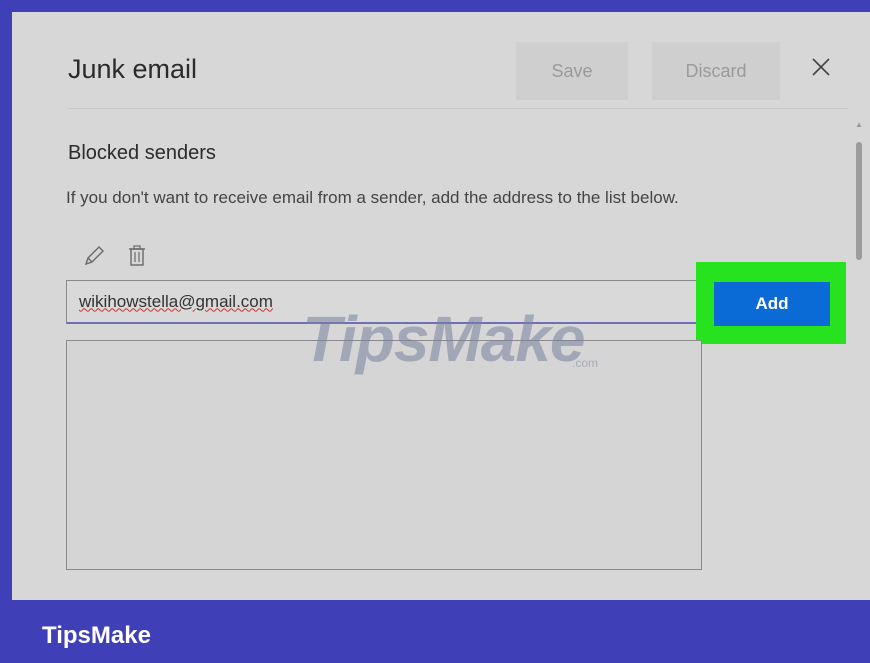  What do you see at coordinates (859, 201) in the screenshot?
I see `scrollbar-thumb` at bounding box center [859, 201].